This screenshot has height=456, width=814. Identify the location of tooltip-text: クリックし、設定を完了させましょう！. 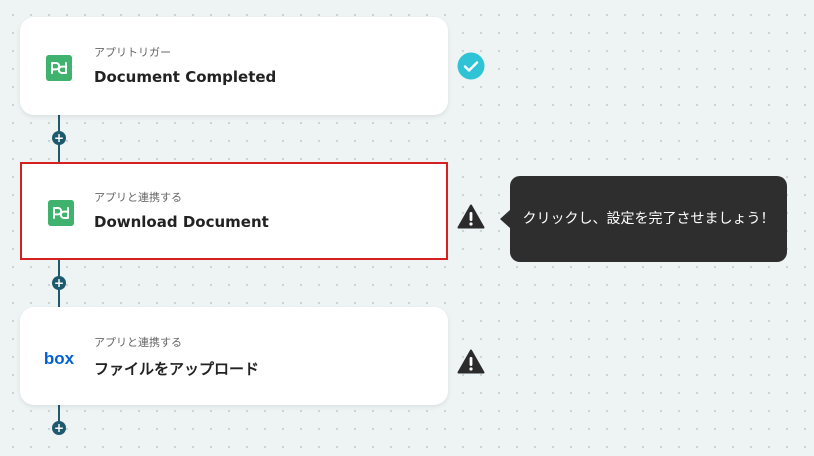
(648, 219).